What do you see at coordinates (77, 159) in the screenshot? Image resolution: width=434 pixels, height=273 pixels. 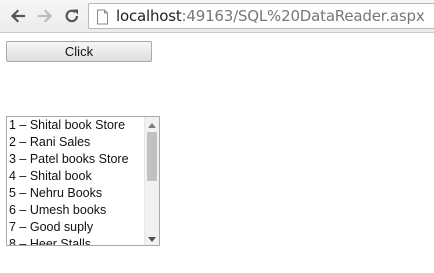 I see `list-item: 3 – Patel books Store` at bounding box center [77, 159].